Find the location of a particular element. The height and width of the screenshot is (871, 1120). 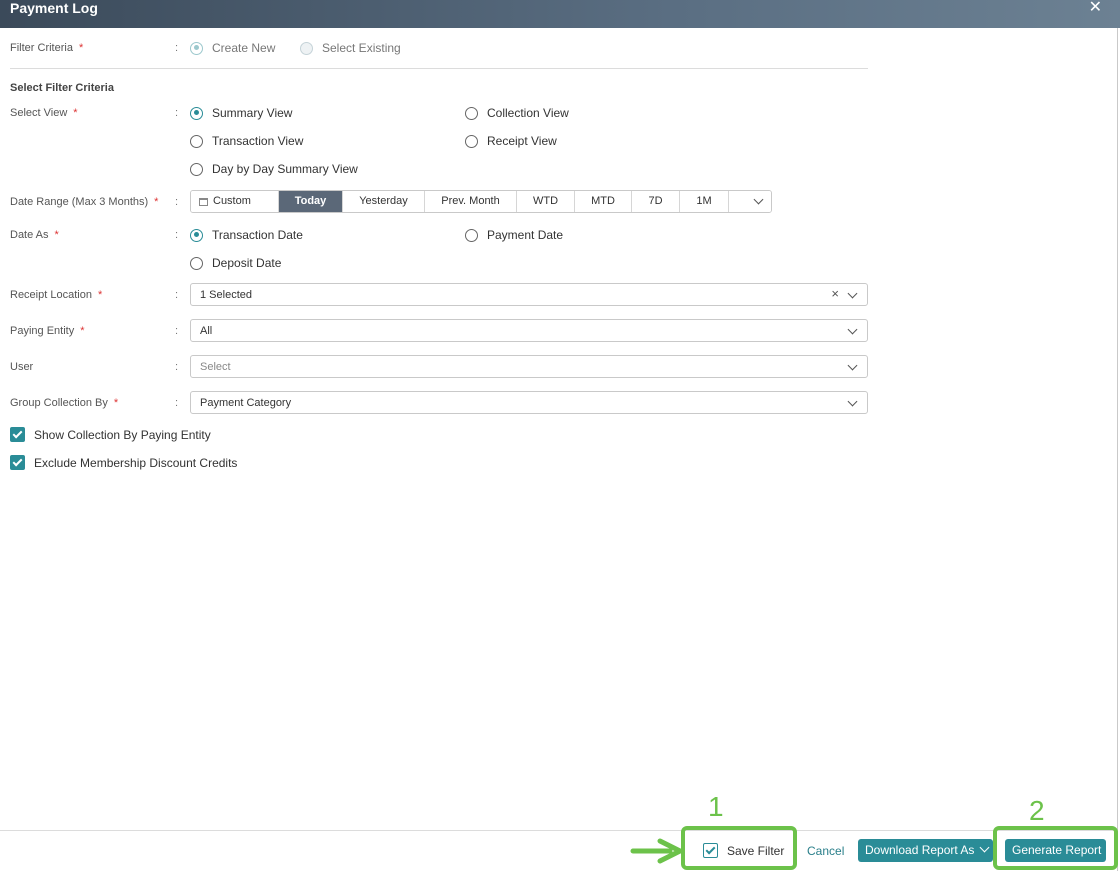

radio-receipt-view: Receipt View is located at coordinates (511, 141).